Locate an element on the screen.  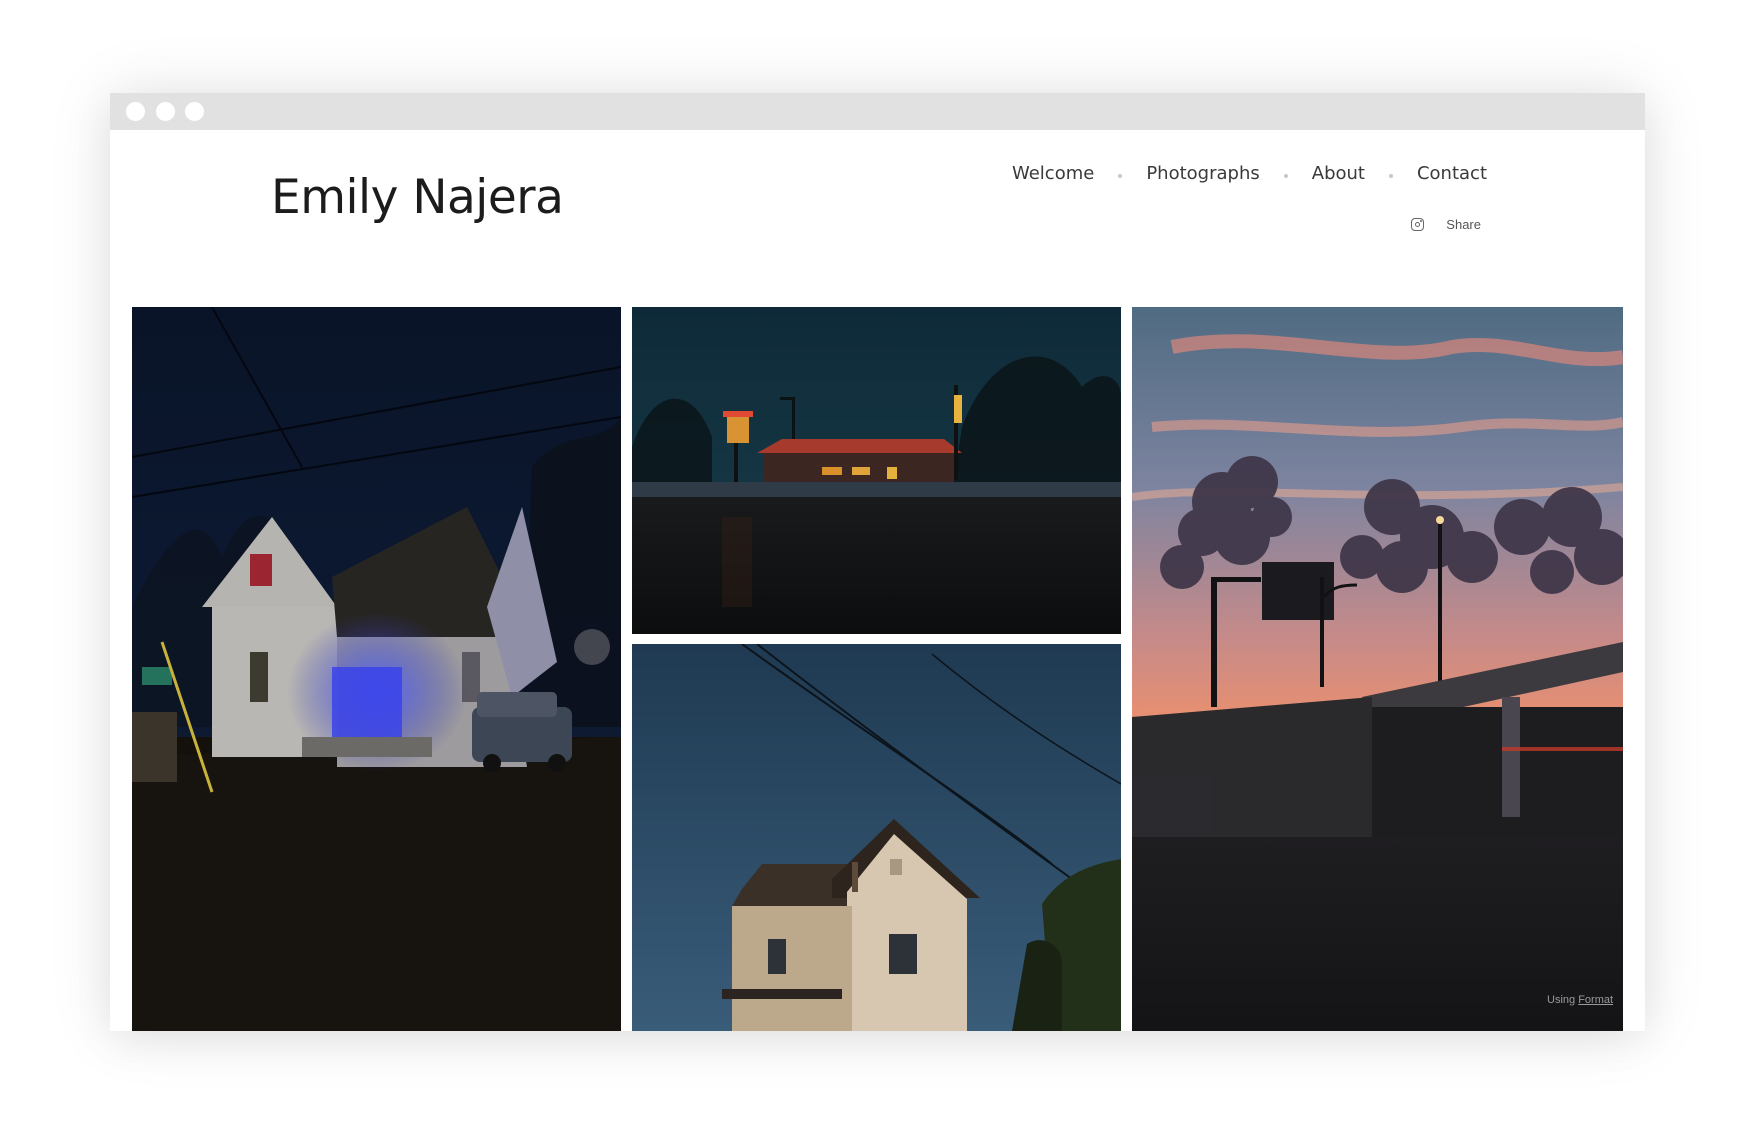
window-maximize-button is located at coordinates (194, 111).